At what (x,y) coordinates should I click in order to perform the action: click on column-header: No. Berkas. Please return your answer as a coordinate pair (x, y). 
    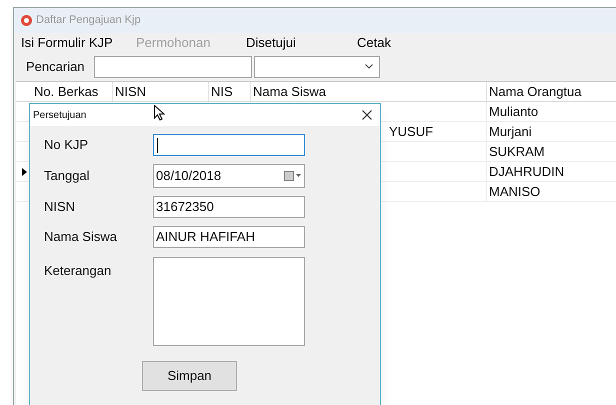
    Looking at the image, I should click on (72, 91).